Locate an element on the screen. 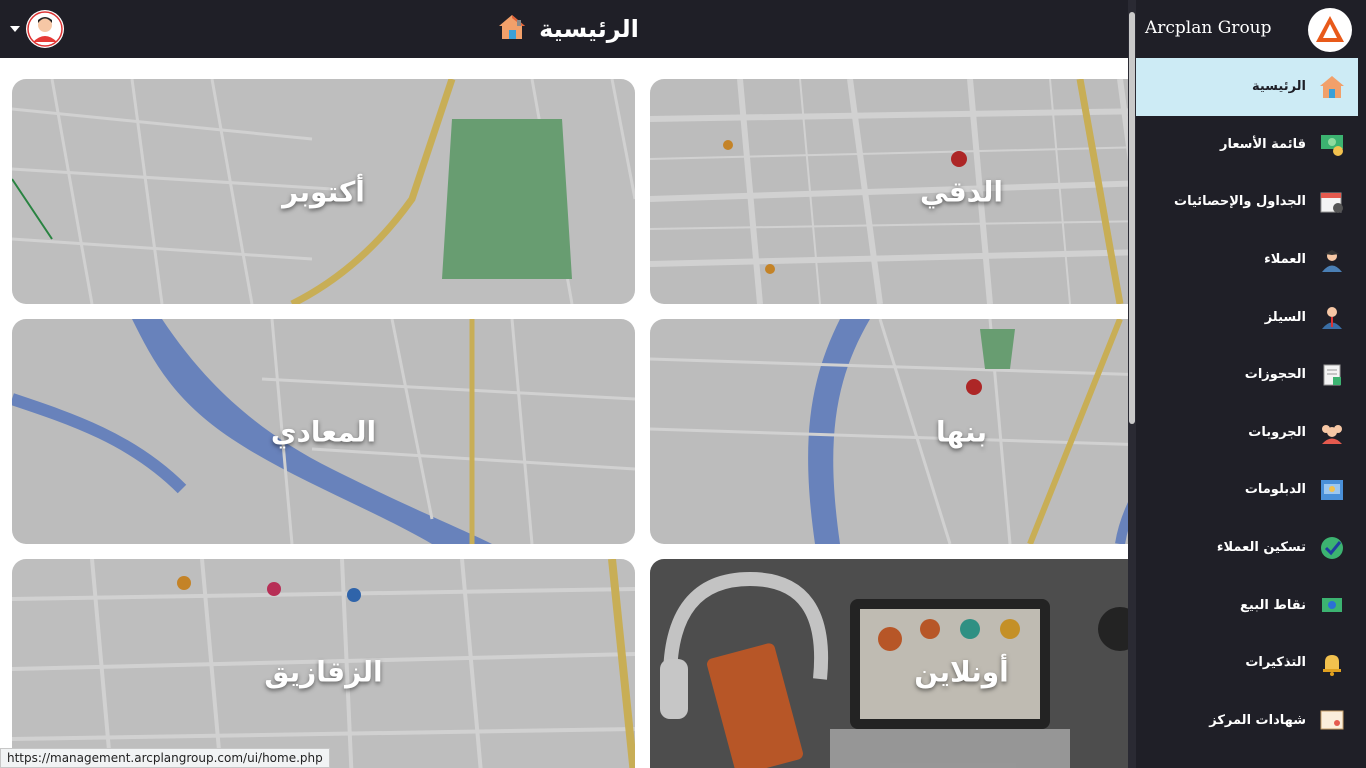  sidebar-item-label: الدبلومات is located at coordinates (1275, 490).